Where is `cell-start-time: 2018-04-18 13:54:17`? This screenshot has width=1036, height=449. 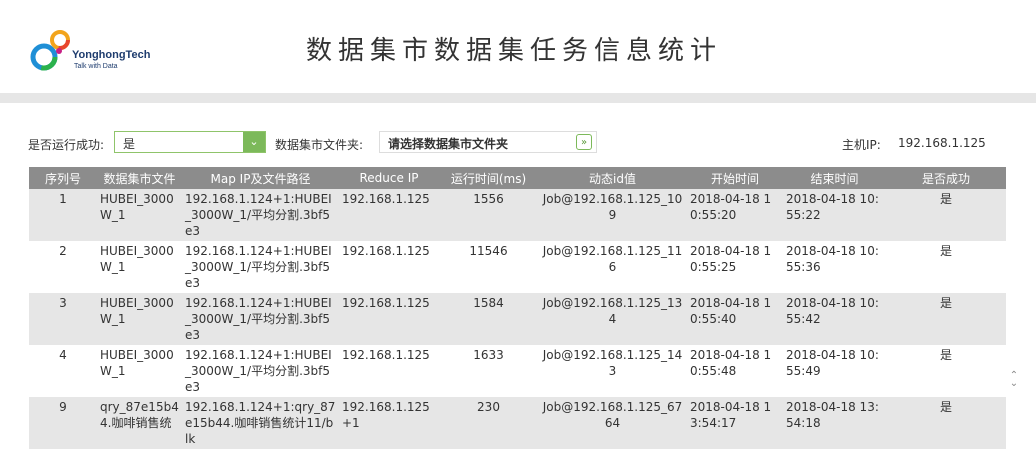 cell-start-time: 2018-04-18 13:54:17 is located at coordinates (735, 423).